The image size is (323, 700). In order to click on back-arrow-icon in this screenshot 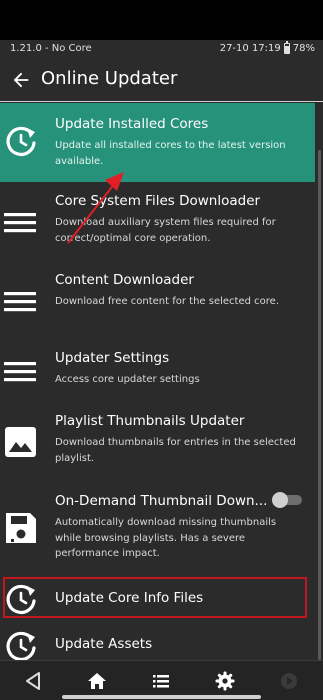, I will do `click(21, 80)`.